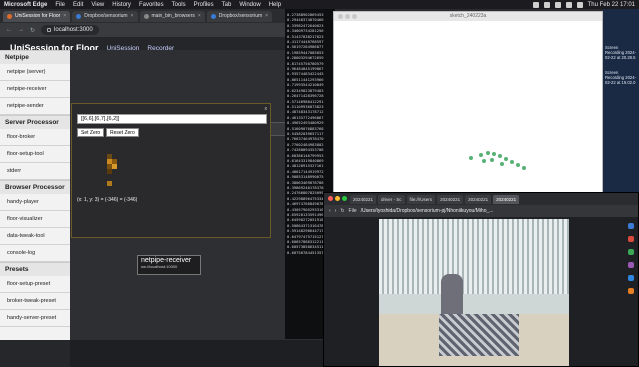  Describe the element at coordinates (91, 132) in the screenshot. I see `set-zero-button: Set Zero` at that location.